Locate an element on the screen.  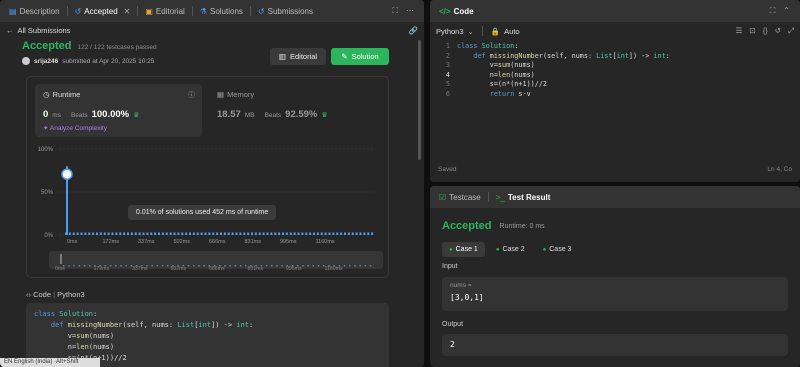
tab-editorial: ▣ Editorial is located at coordinates (164, 11).